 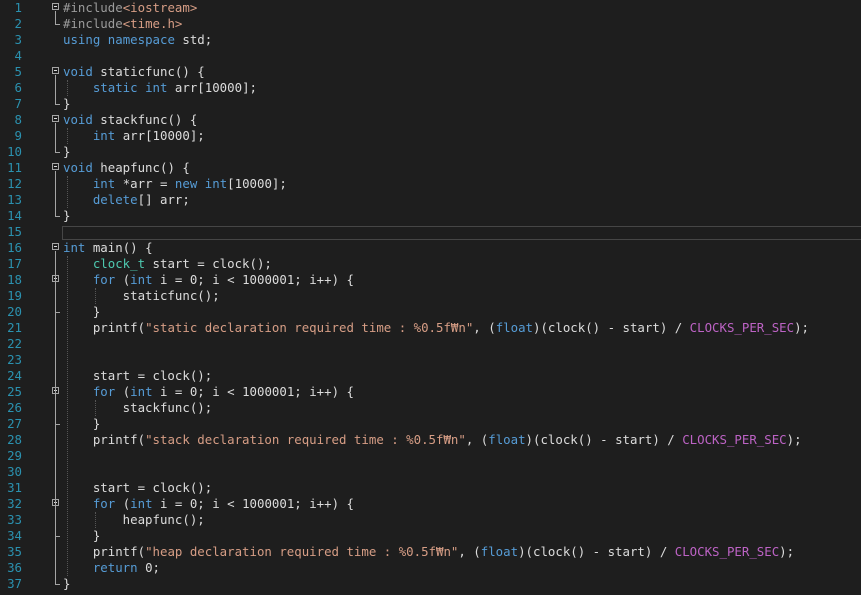 What do you see at coordinates (430, 232) in the screenshot?
I see `code-line: 15` at bounding box center [430, 232].